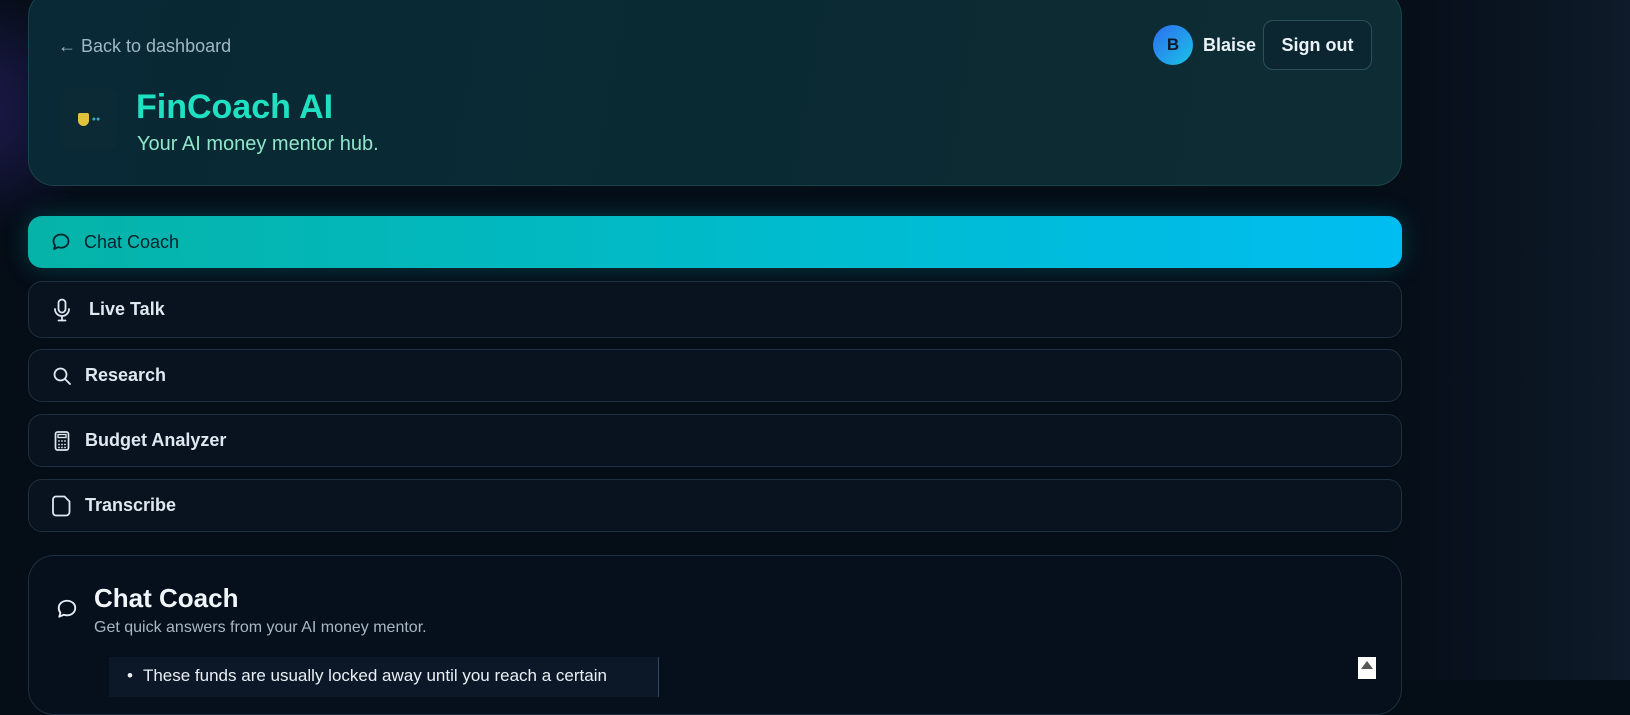 This screenshot has width=1630, height=715. I want to click on tab-label: Chat Coach, so click(132, 241).